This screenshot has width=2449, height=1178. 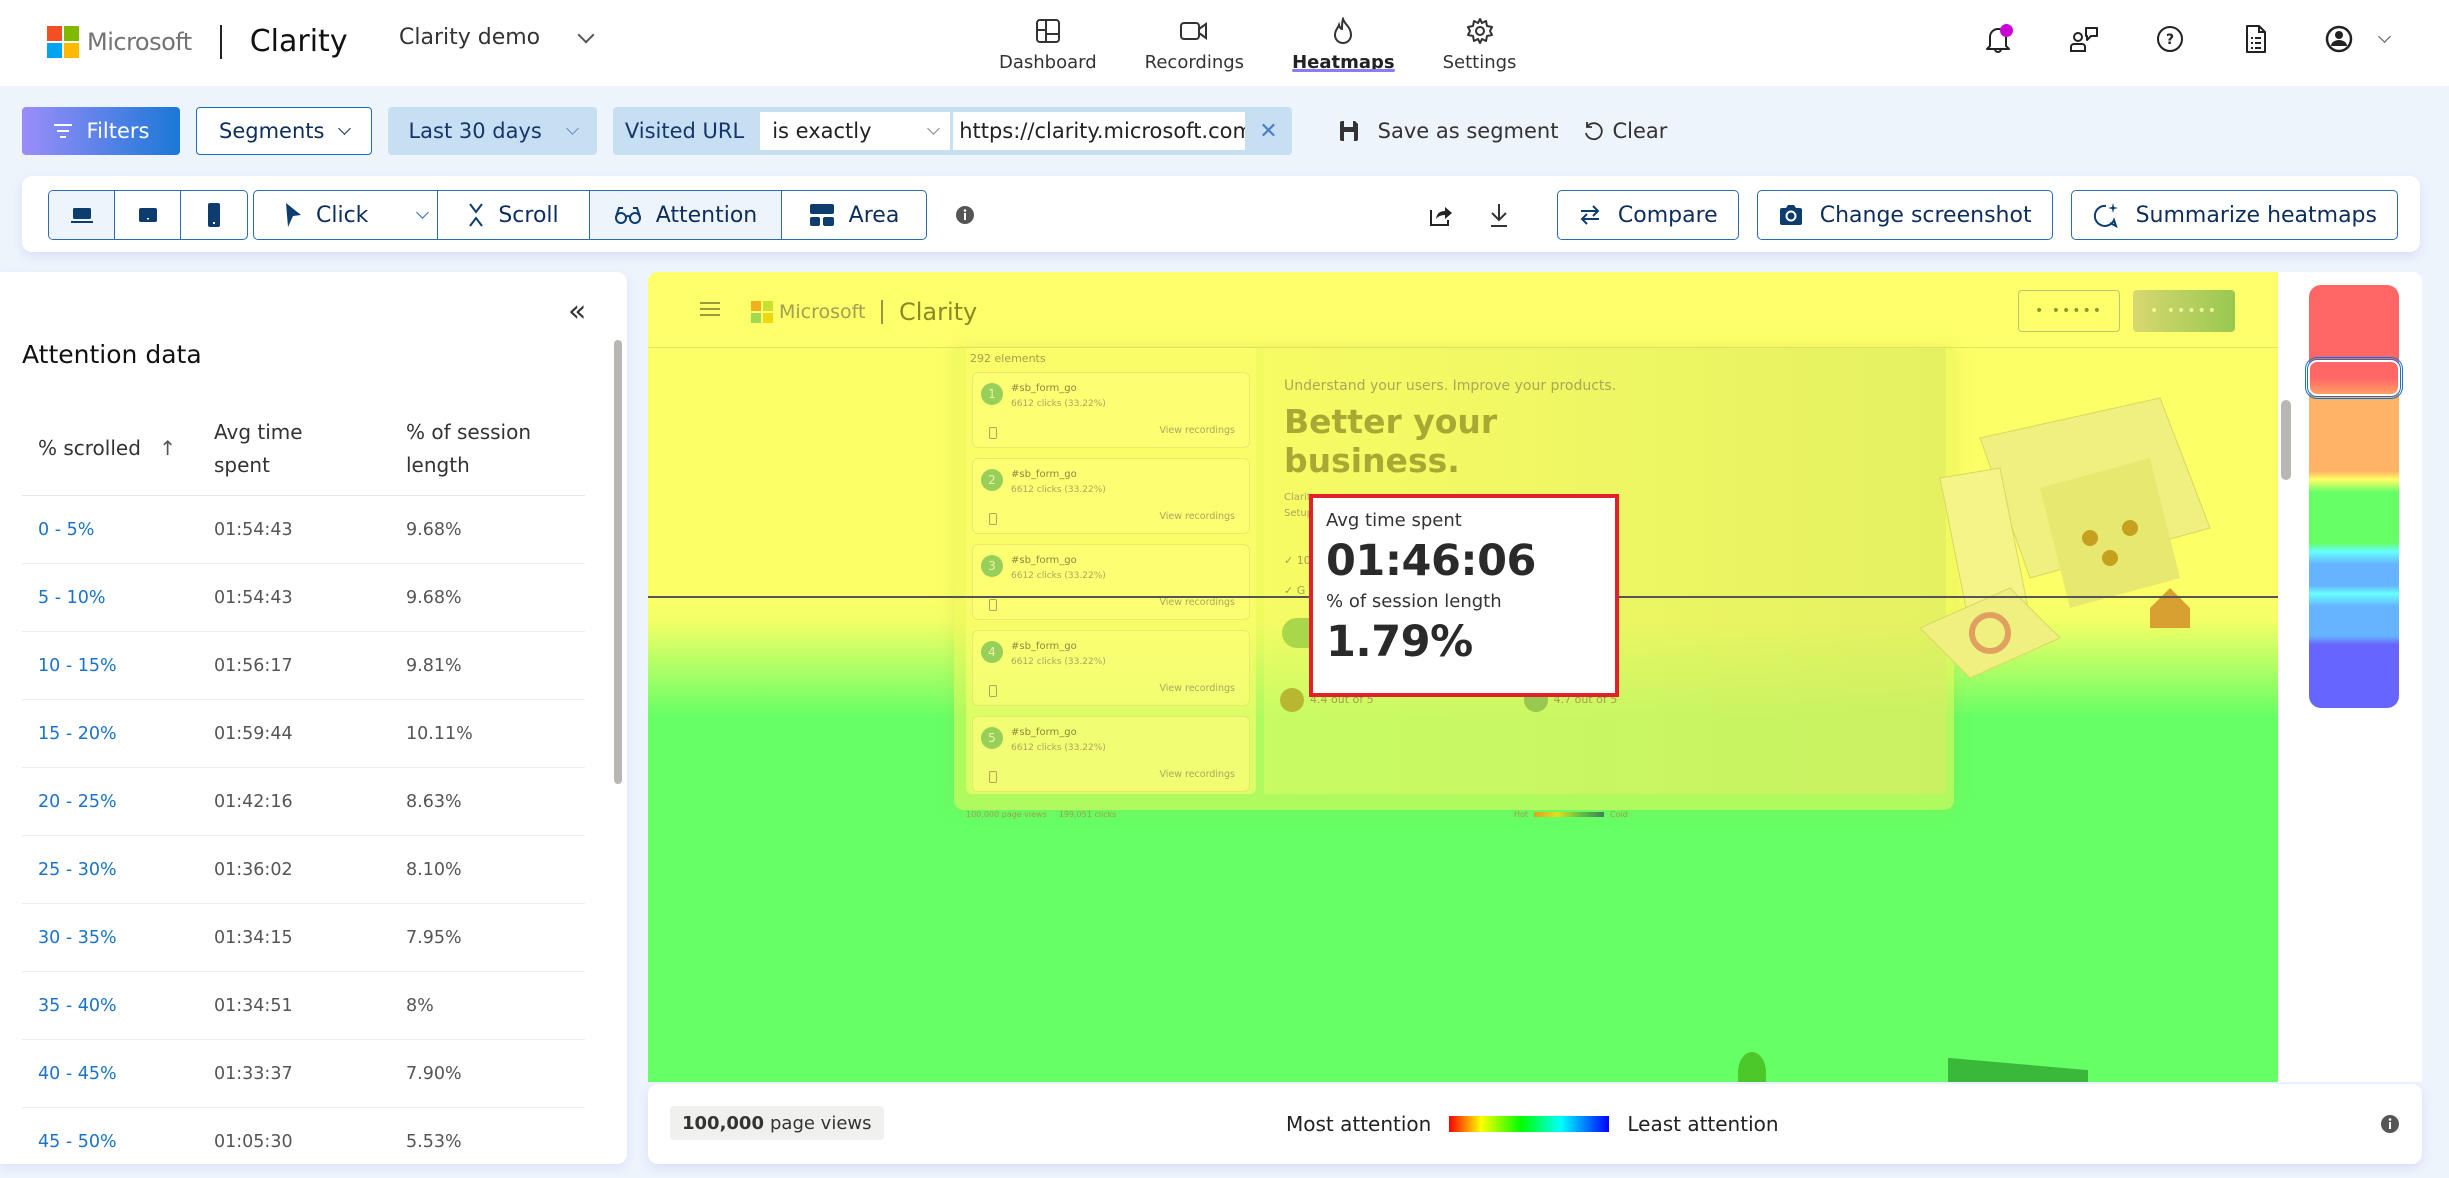 I want to click on change-screenshot-button: Change screenshot, so click(x=1904, y=215).